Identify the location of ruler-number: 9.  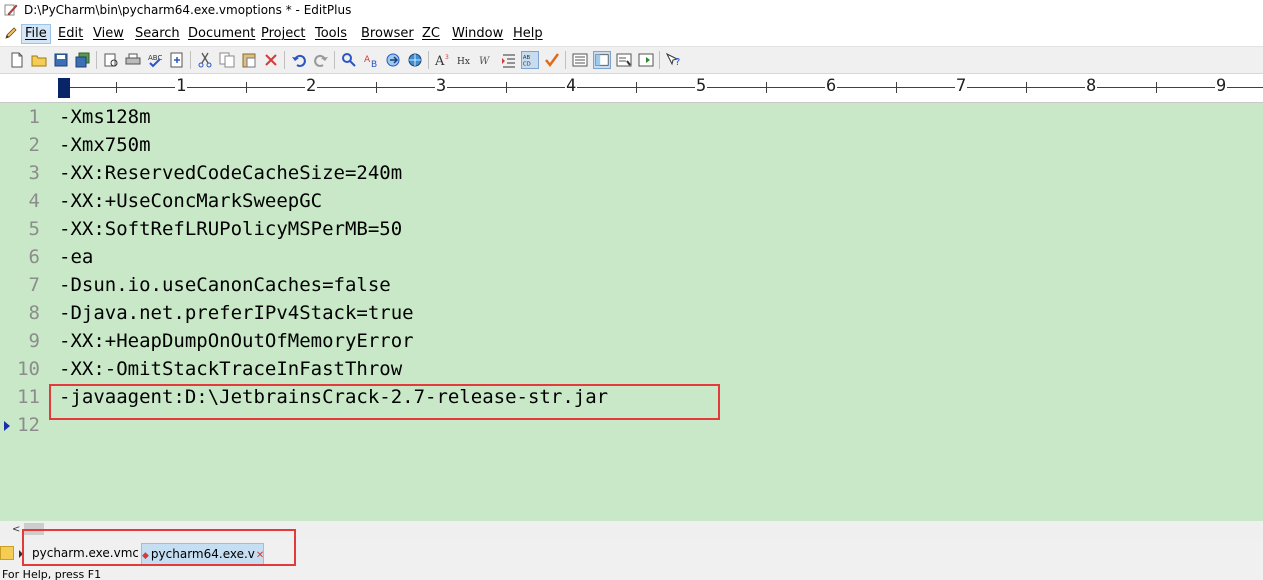
(1221, 86).